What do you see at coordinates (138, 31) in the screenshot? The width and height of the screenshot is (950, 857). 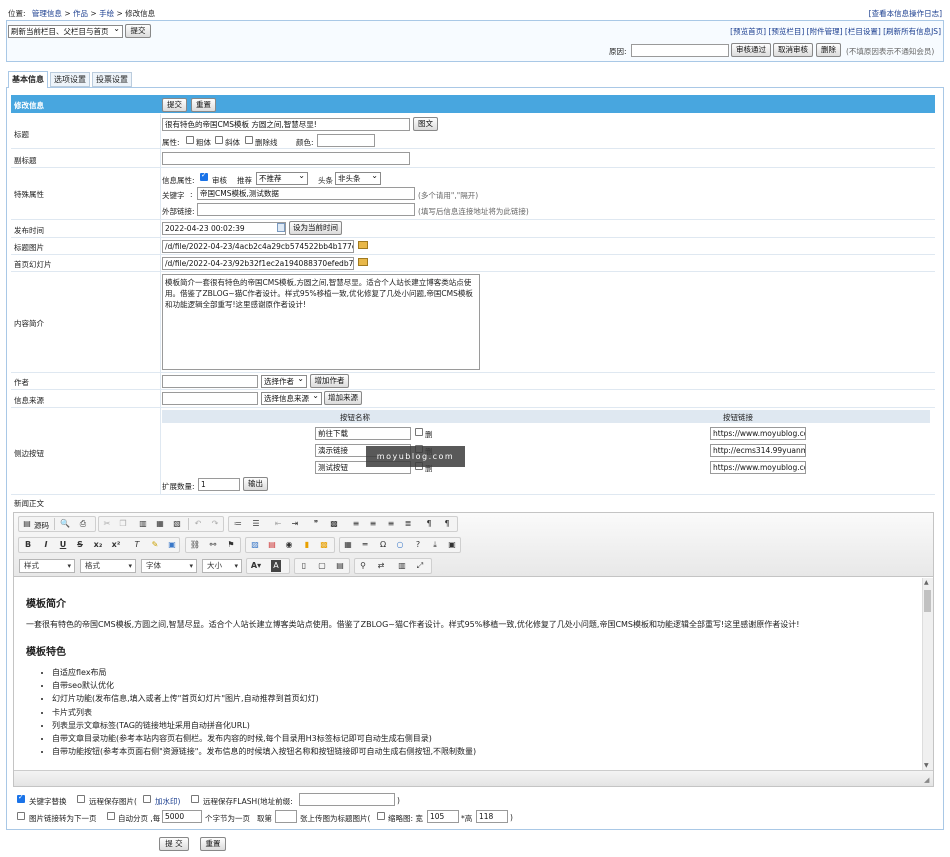 I see `refresh-submit-button: 提交` at bounding box center [138, 31].